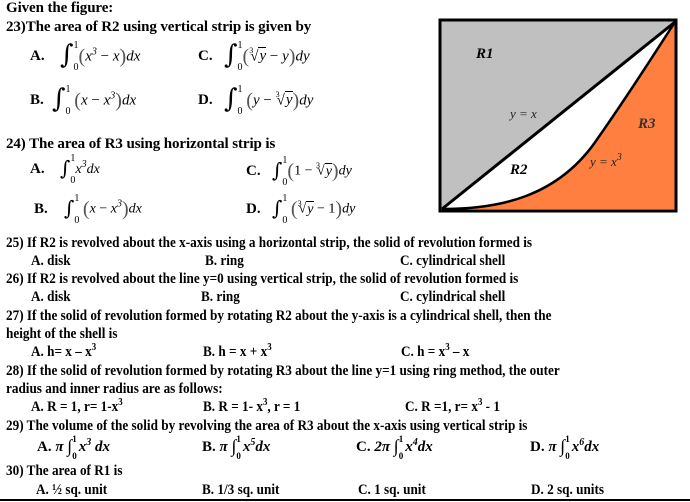 The width and height of the screenshot is (690, 502). Describe the element at coordinates (254, 56) in the screenshot. I see `q23-option-c: C. ∫ 1 0 (3√y − y)dy` at that location.